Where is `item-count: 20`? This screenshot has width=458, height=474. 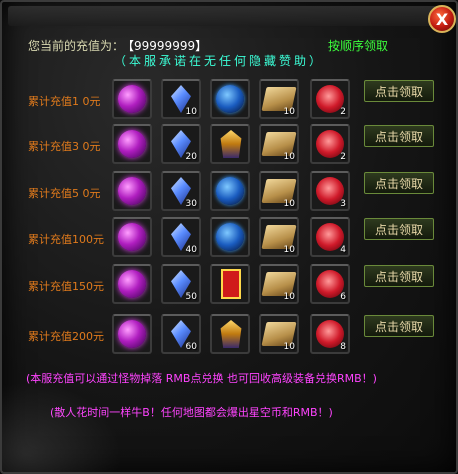
item-count: 20 is located at coordinates (191, 157).